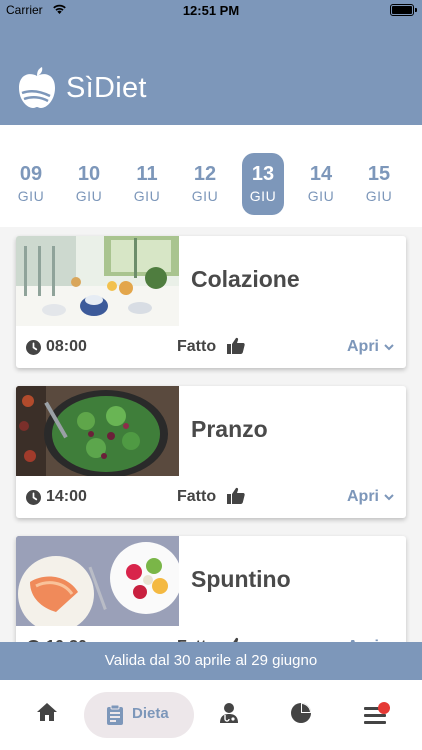 The image size is (422, 750). I want to click on date-15: 15 GIU, so click(379, 184).